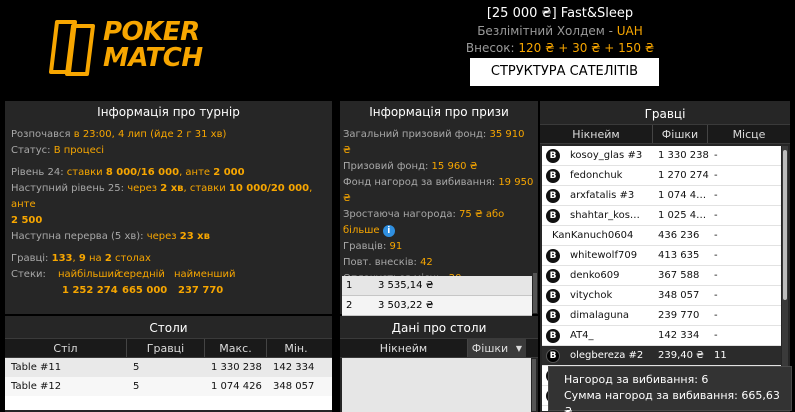 Image resolution: width=795 pixels, height=412 pixels. I want to click on player-nick-cell: Bdimalaguna, so click(598, 315).